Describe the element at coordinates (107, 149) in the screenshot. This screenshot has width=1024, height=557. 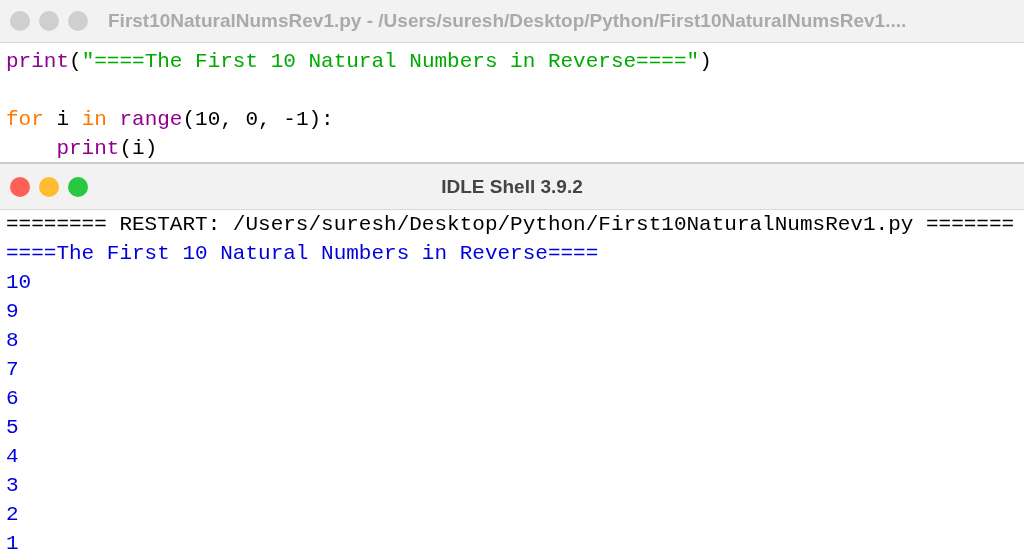
I see `code-line: print(i)` at that location.